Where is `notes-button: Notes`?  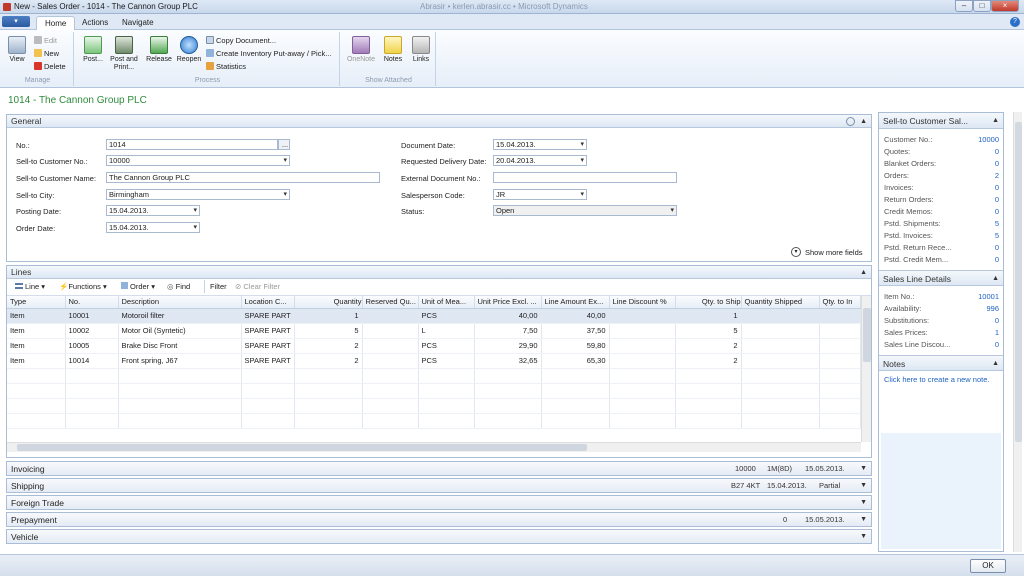
notes-button: Notes is located at coordinates (393, 50).